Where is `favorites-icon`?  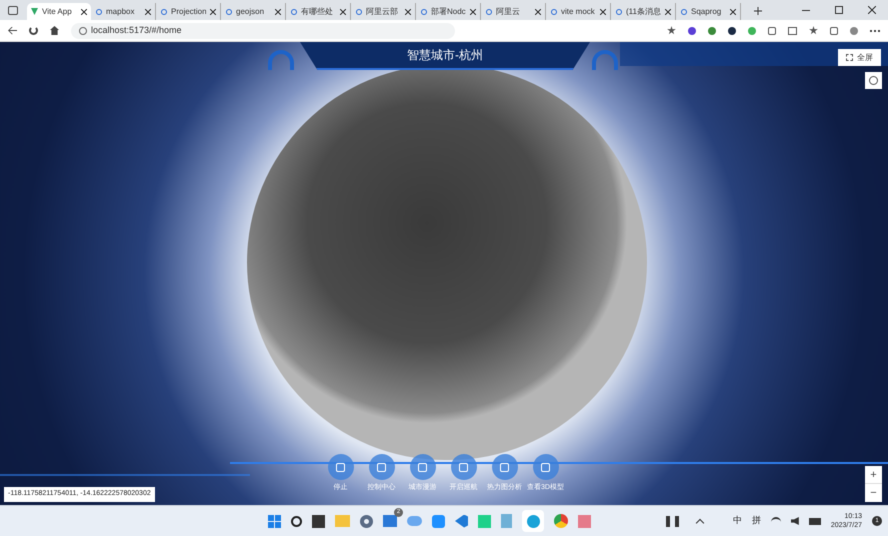 favorites-icon is located at coordinates (813, 30).